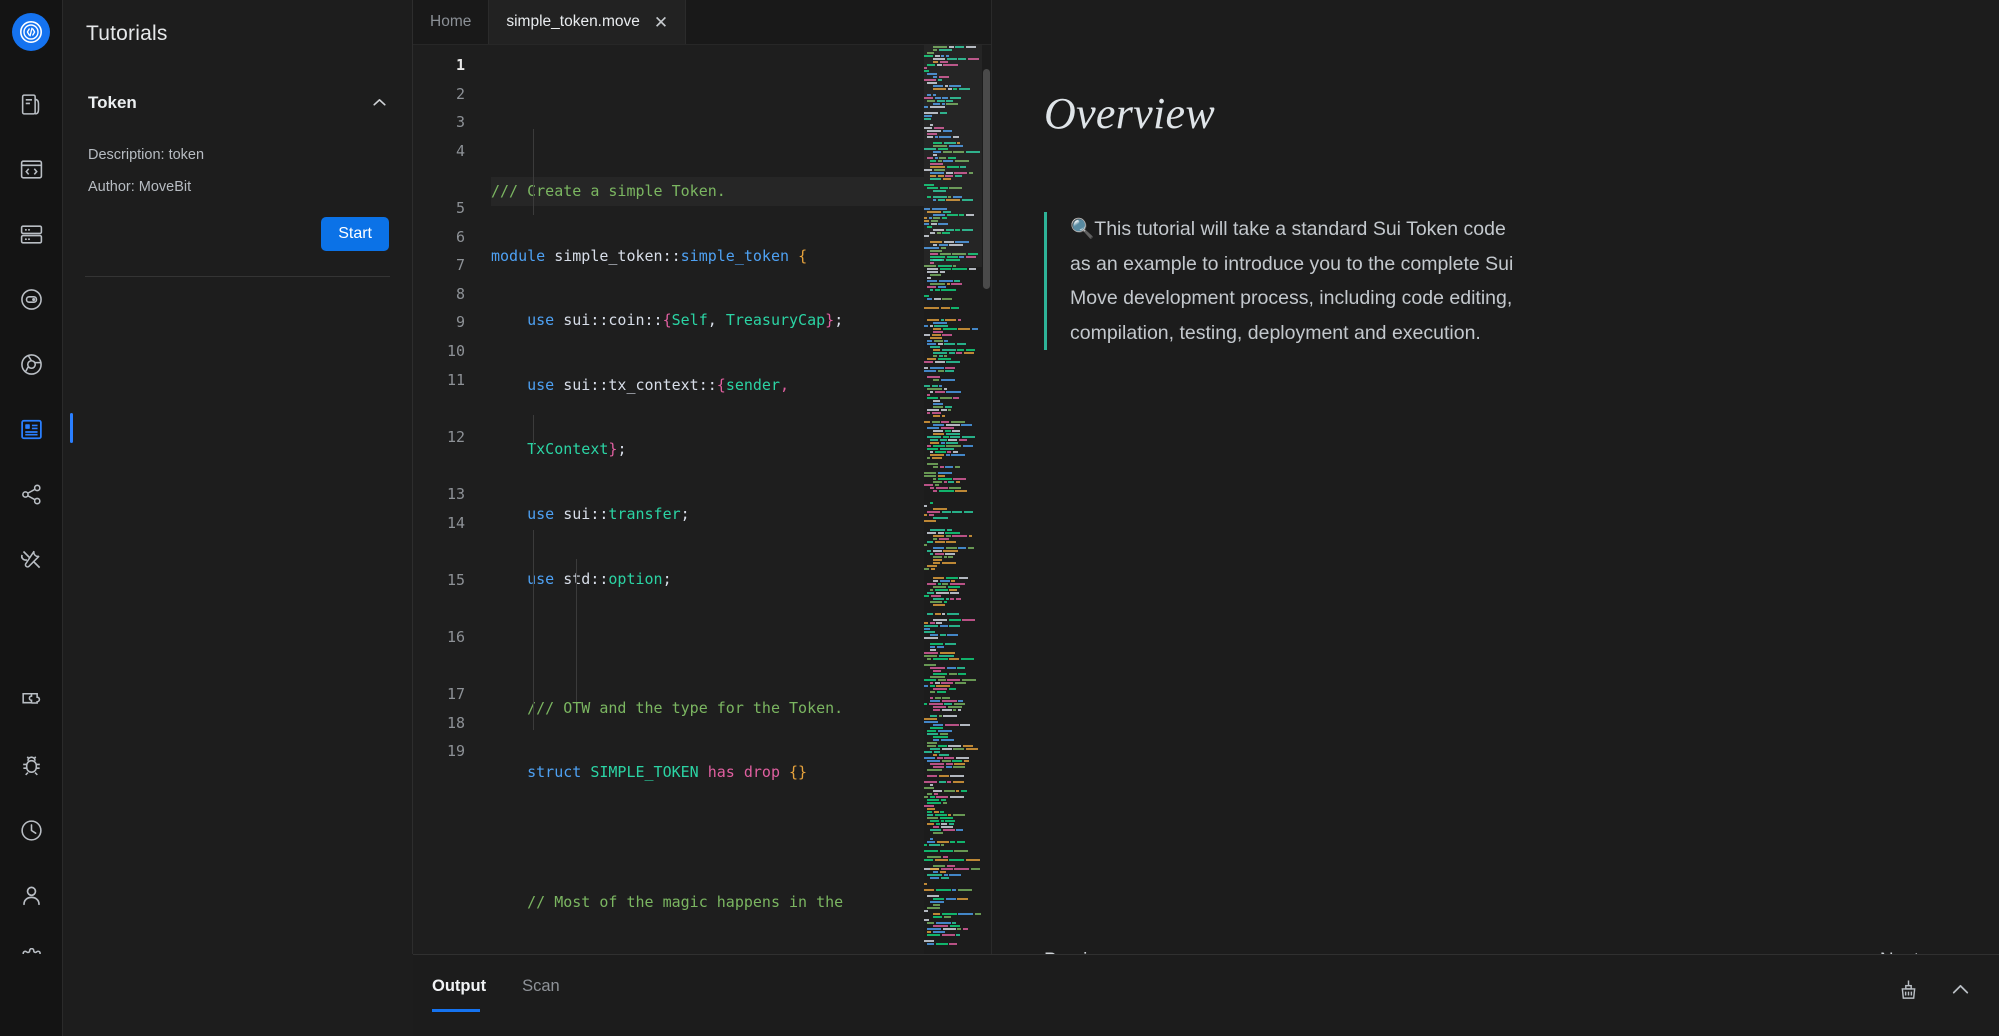 This screenshot has width=1999, height=1036. I want to click on code-line: TxContext};, so click(577, 449).